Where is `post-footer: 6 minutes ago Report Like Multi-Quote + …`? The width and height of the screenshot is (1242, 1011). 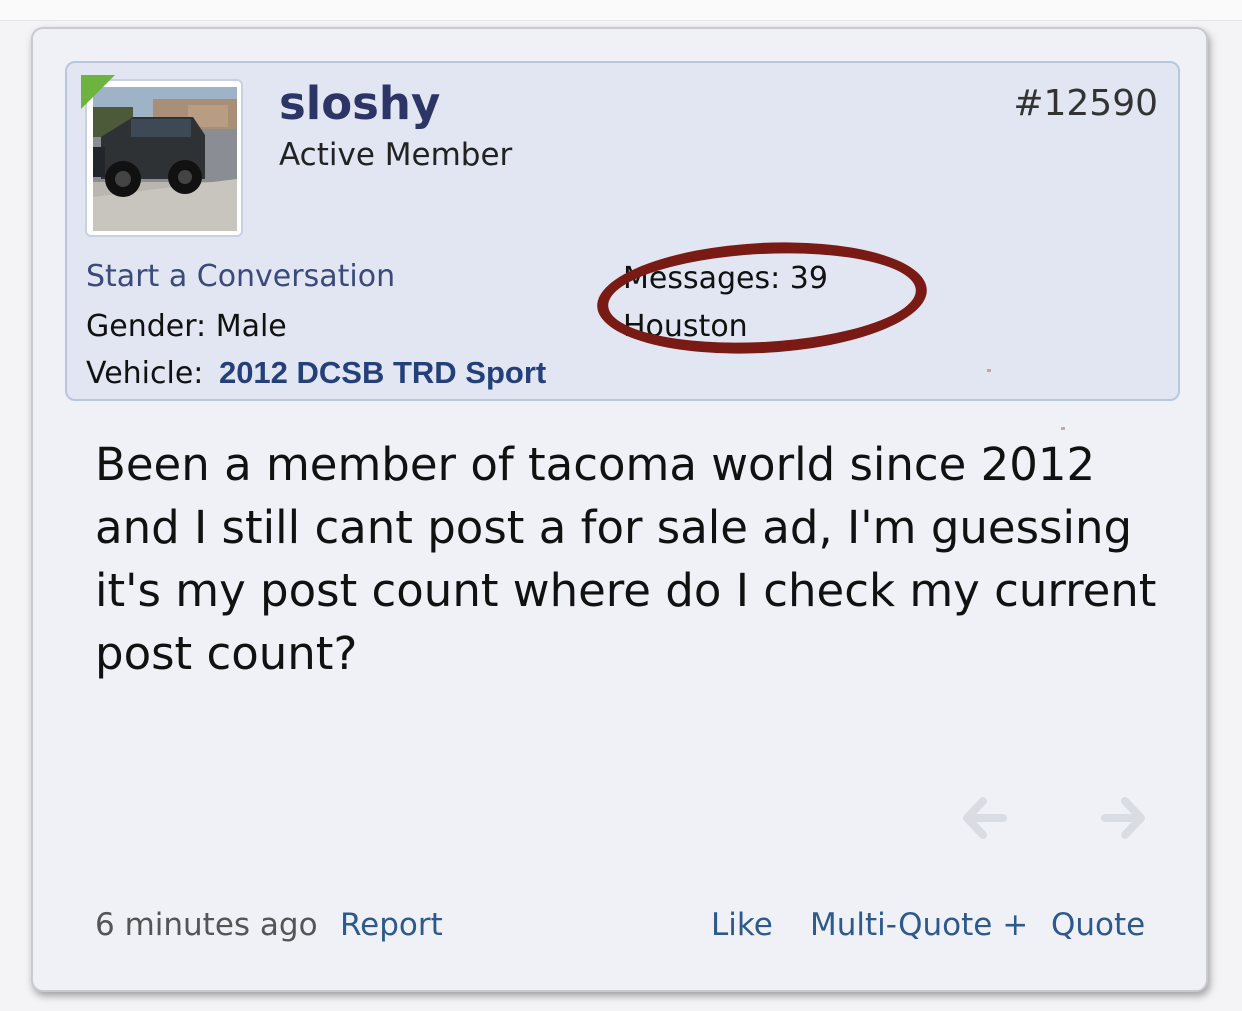 post-footer: 6 minutes ago Report Like Multi-Quote + … is located at coordinates (625, 929).